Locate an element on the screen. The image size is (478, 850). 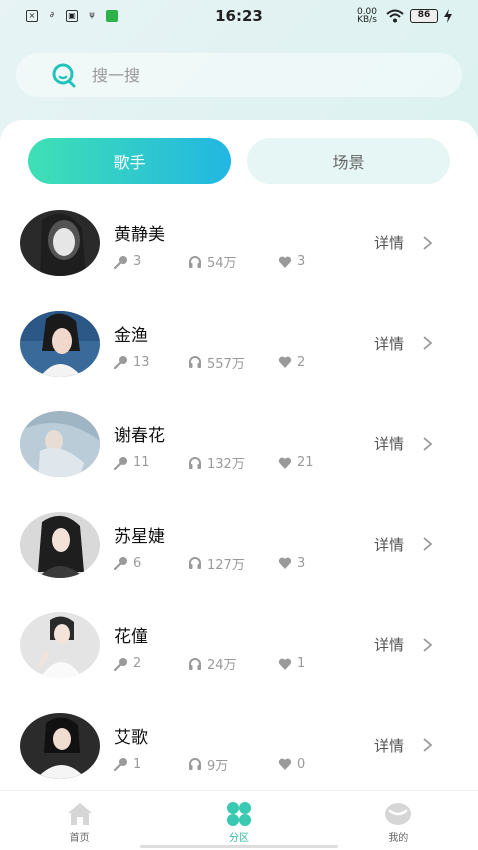
search-icon is located at coordinates (64, 75).